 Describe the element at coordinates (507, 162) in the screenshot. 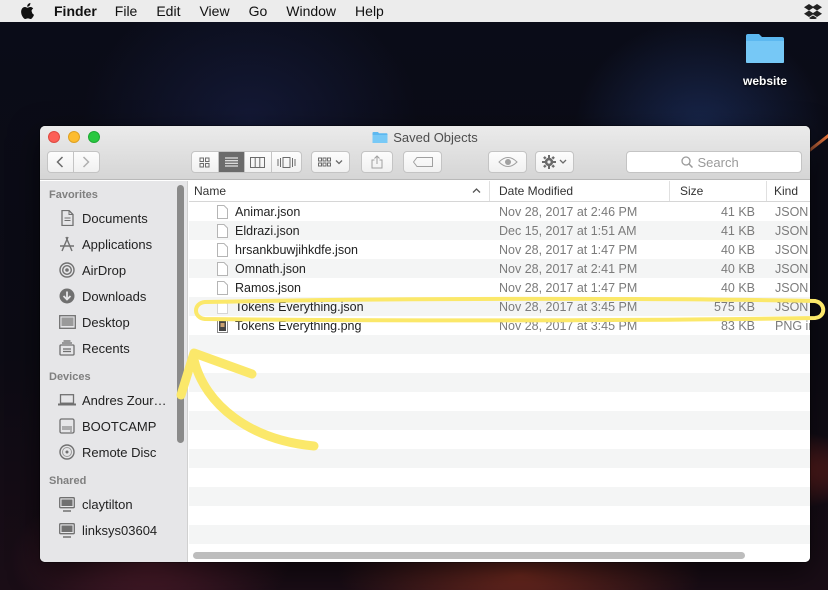

I see `quick-look-button` at that location.